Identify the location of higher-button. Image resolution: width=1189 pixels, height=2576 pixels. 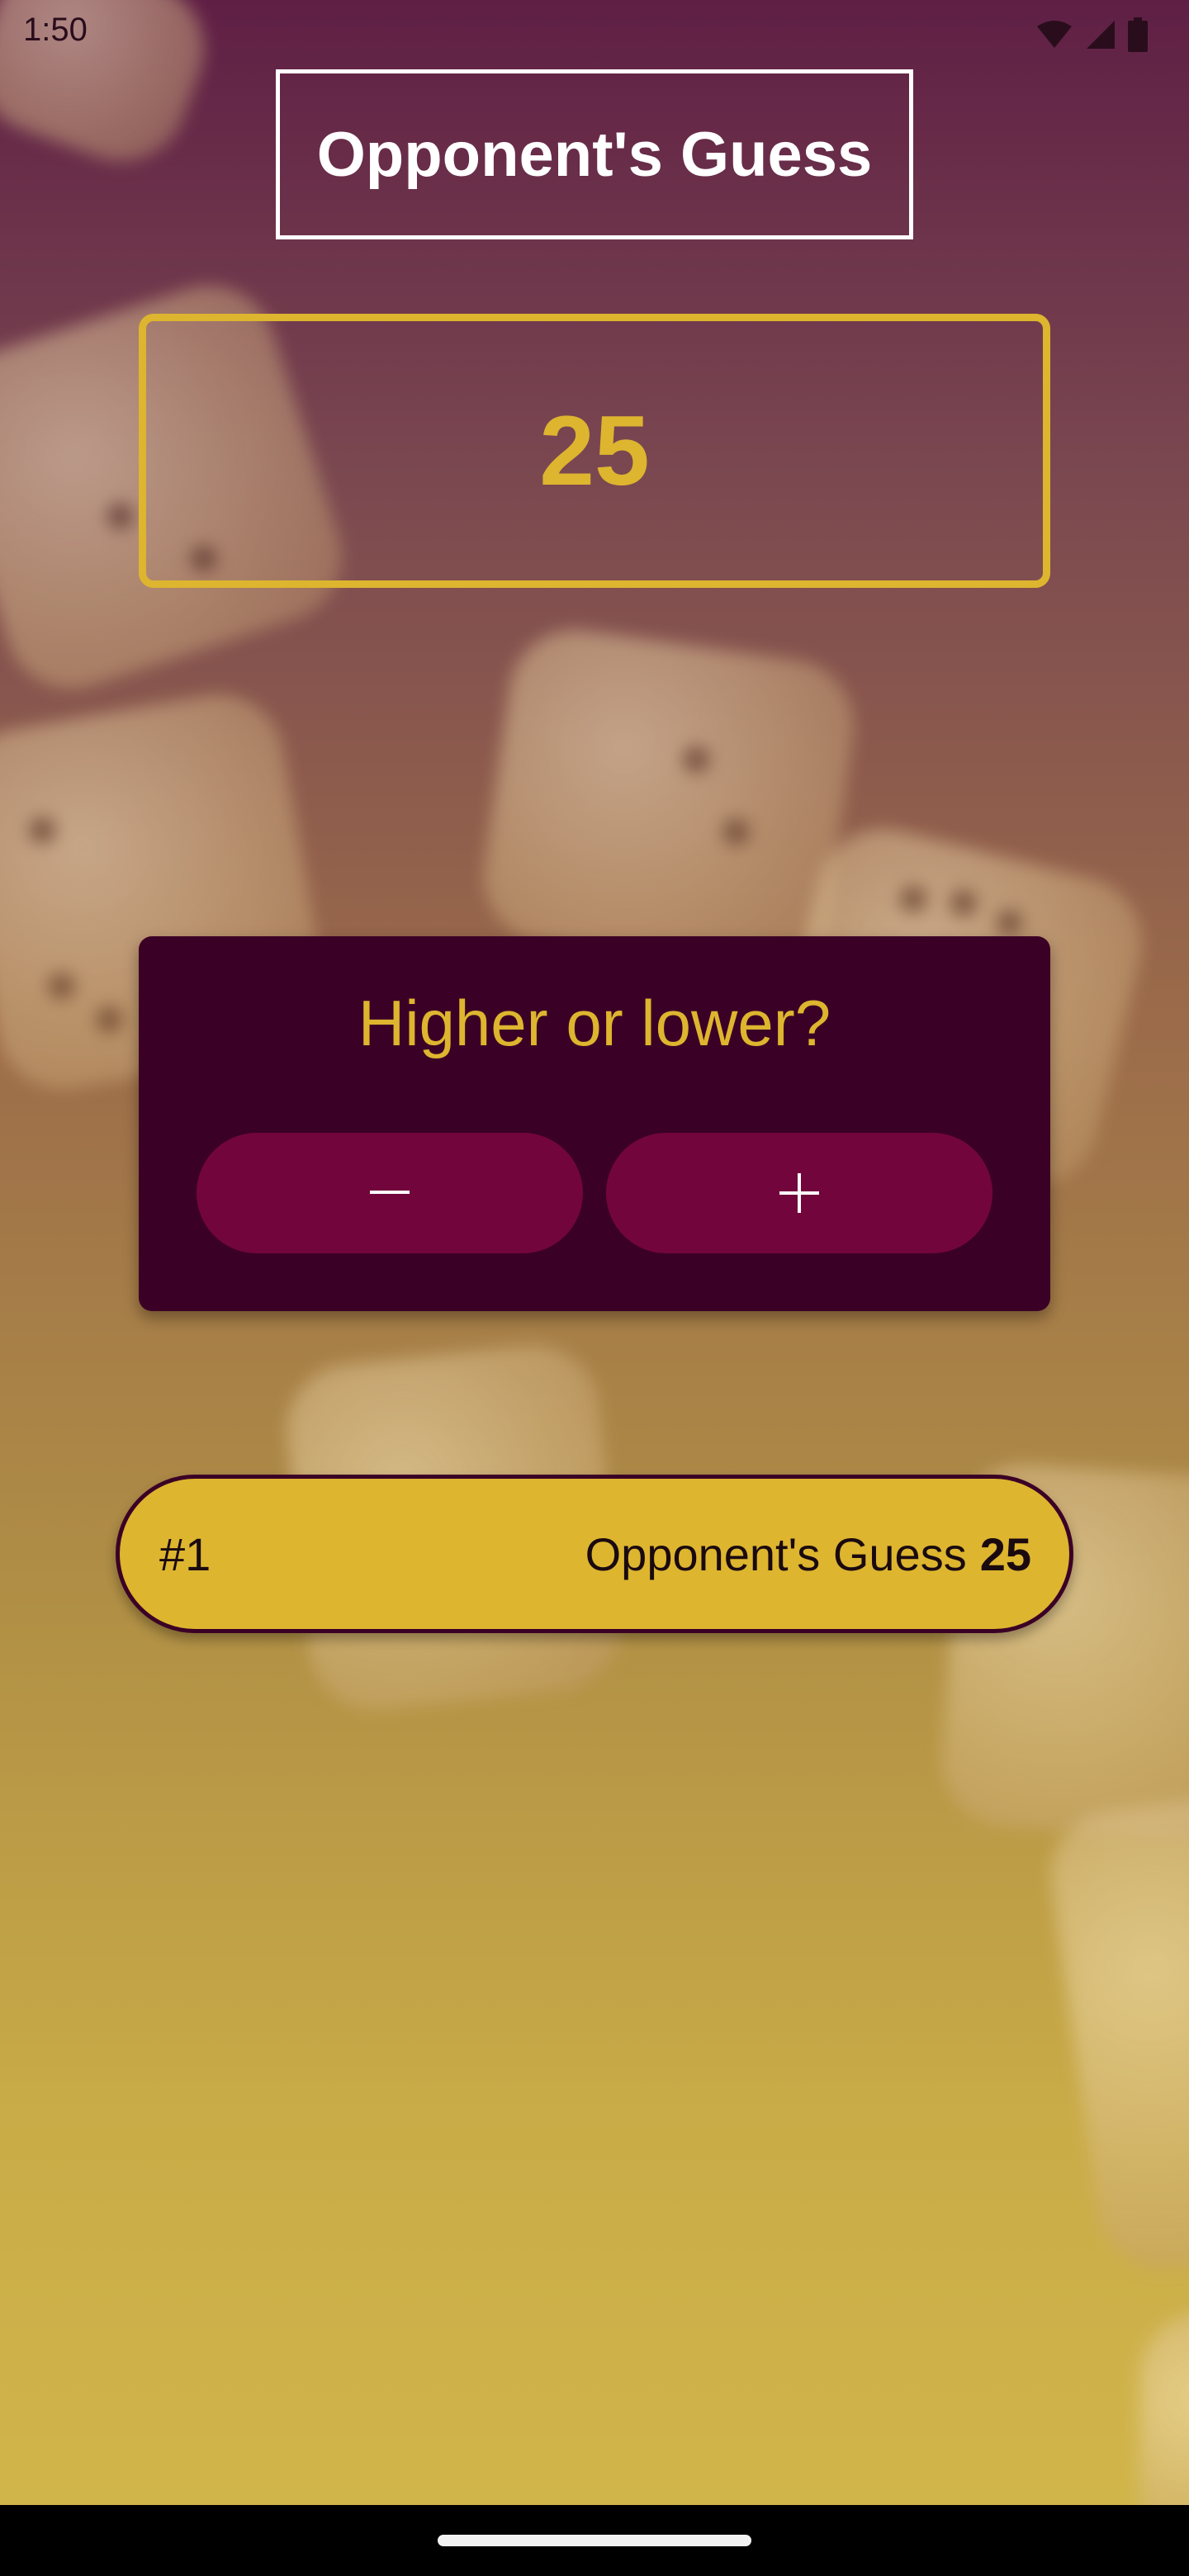
(799, 1193).